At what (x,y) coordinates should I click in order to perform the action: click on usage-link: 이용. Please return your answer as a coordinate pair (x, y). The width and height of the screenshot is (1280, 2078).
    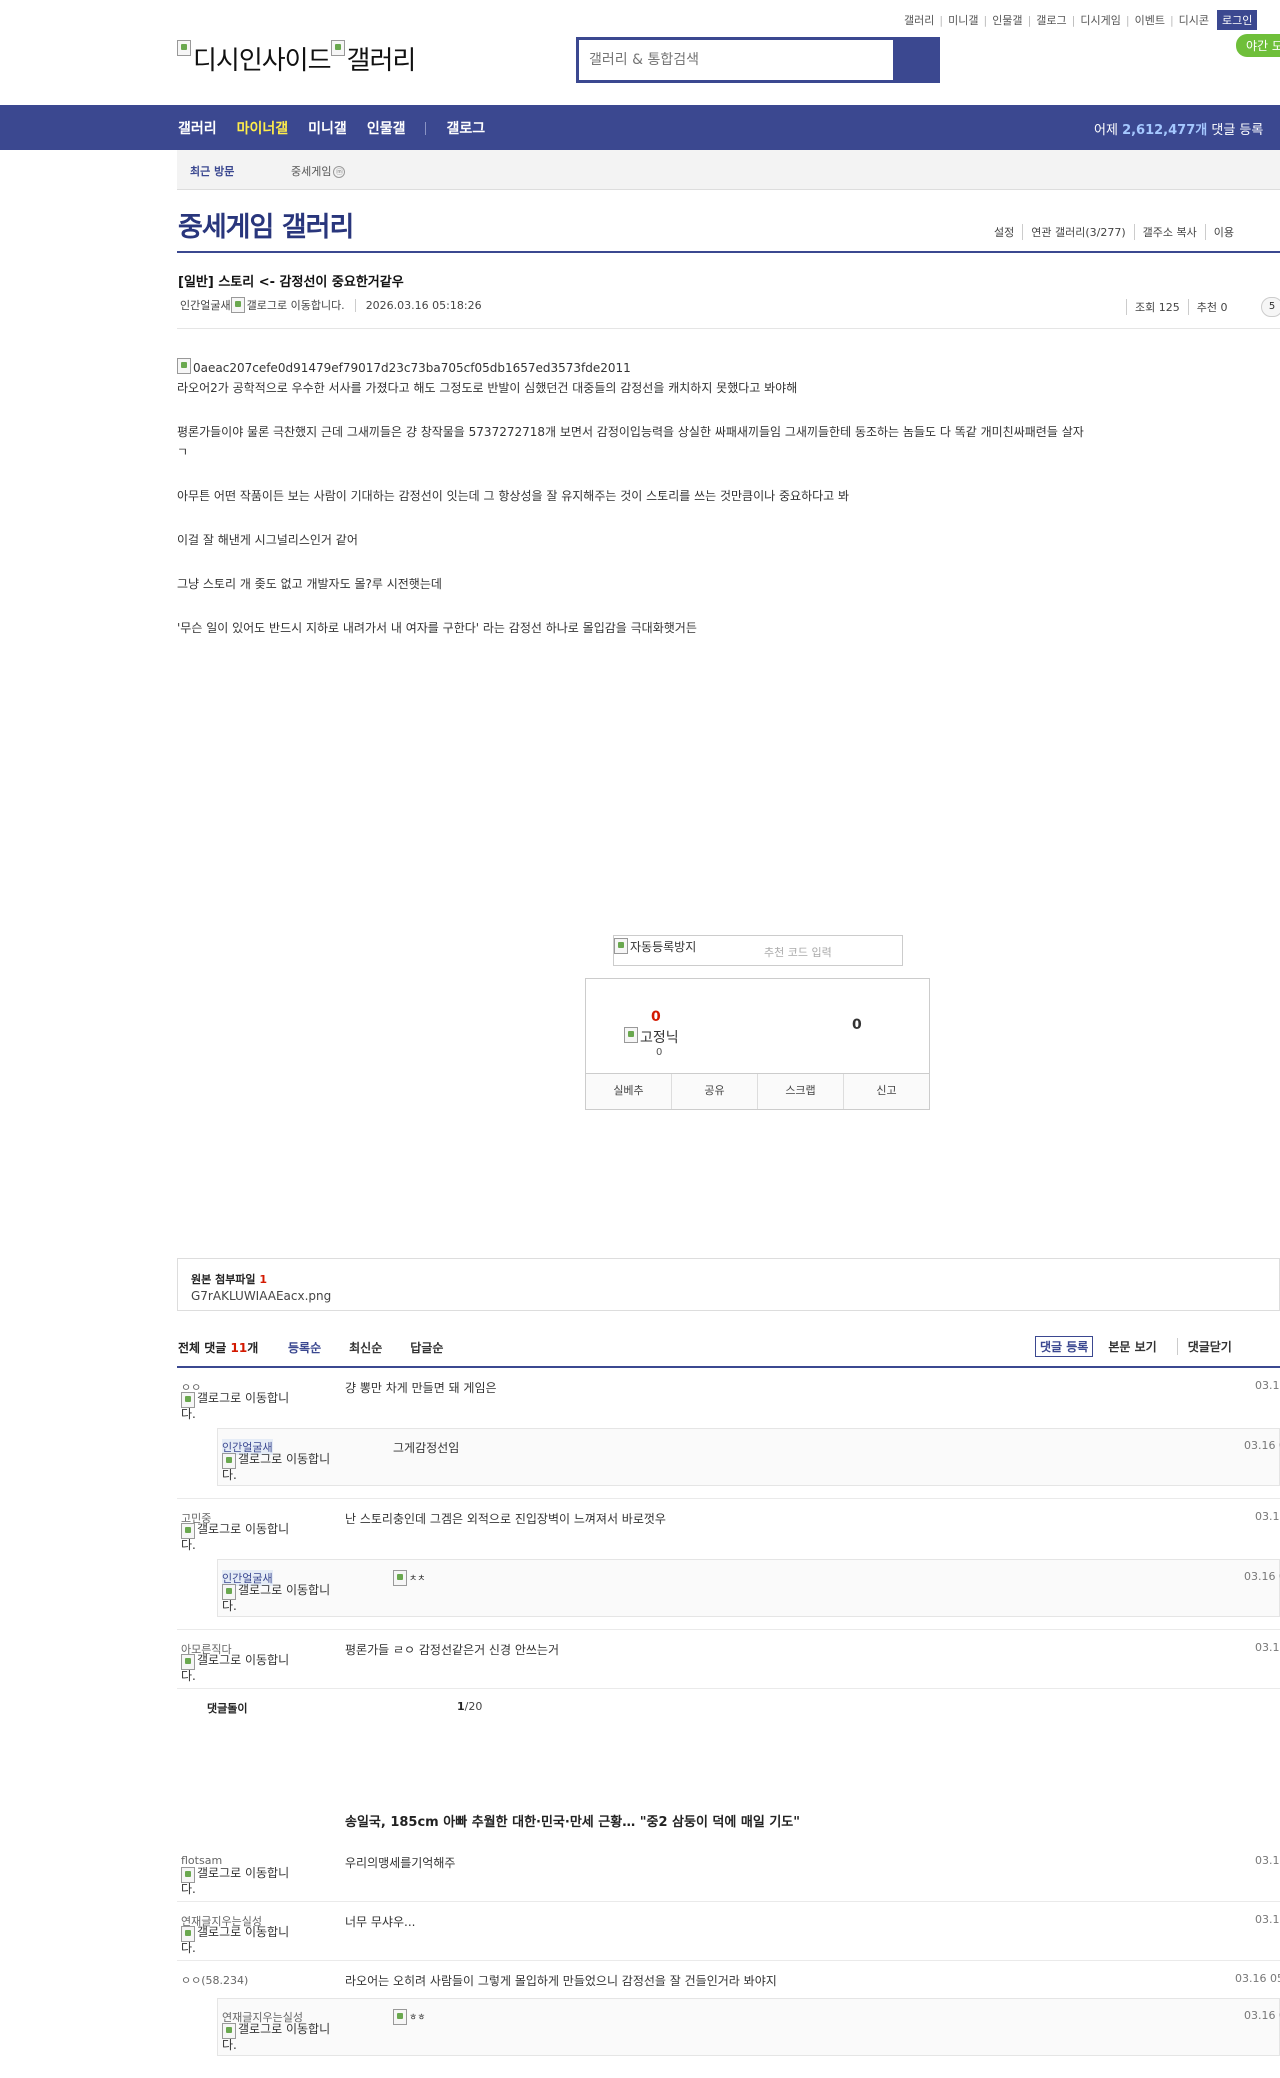
    Looking at the image, I should click on (1223, 232).